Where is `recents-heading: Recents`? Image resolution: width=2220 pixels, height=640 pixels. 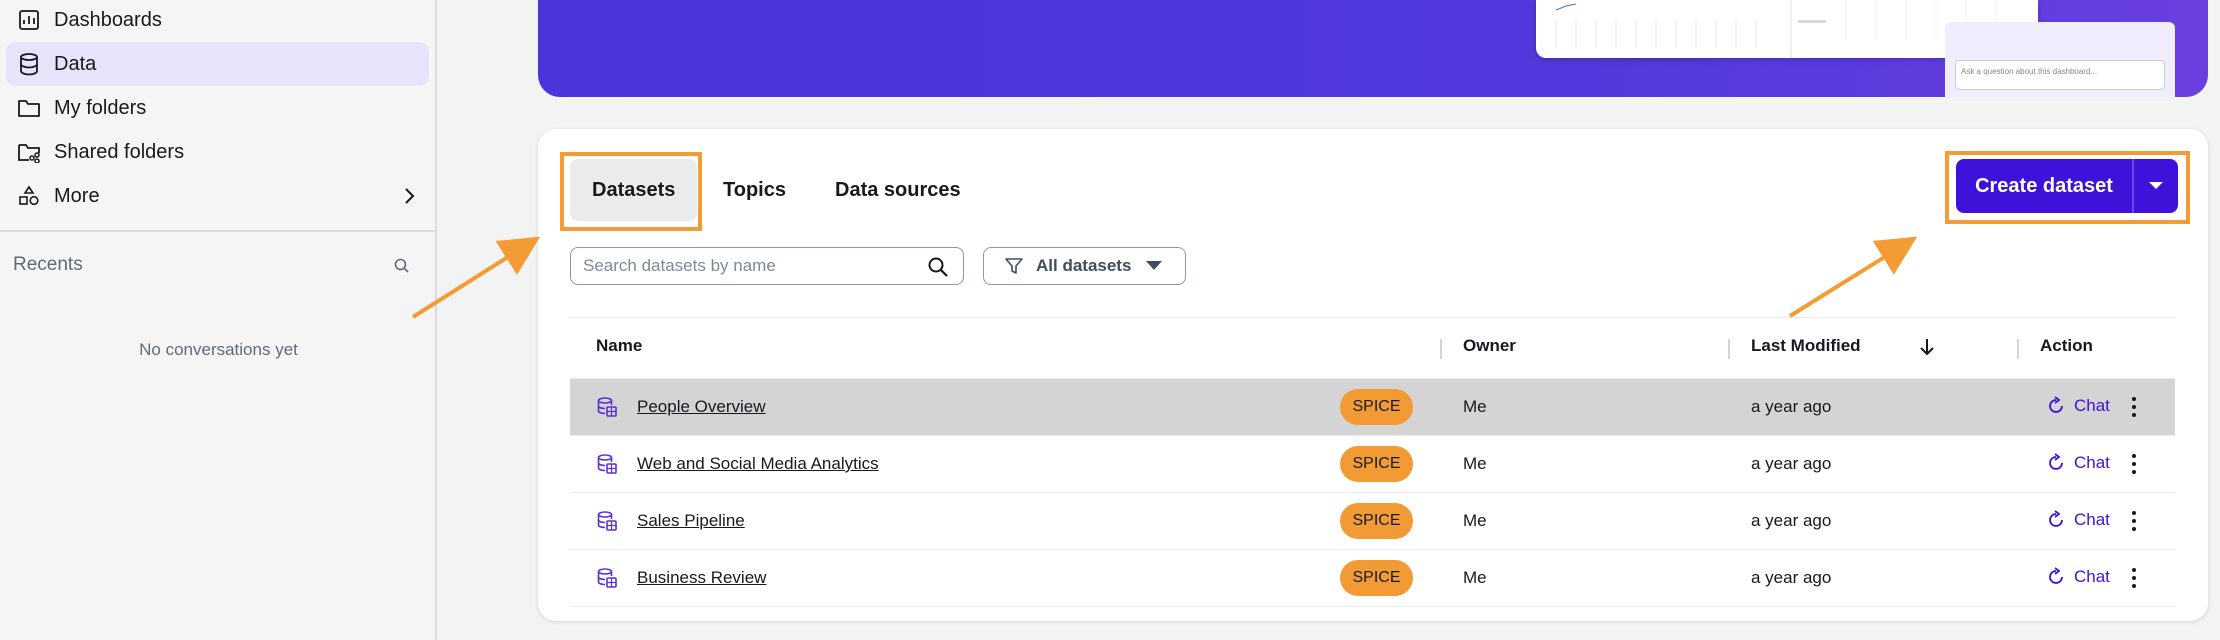
recents-heading: Recents is located at coordinates (48, 264).